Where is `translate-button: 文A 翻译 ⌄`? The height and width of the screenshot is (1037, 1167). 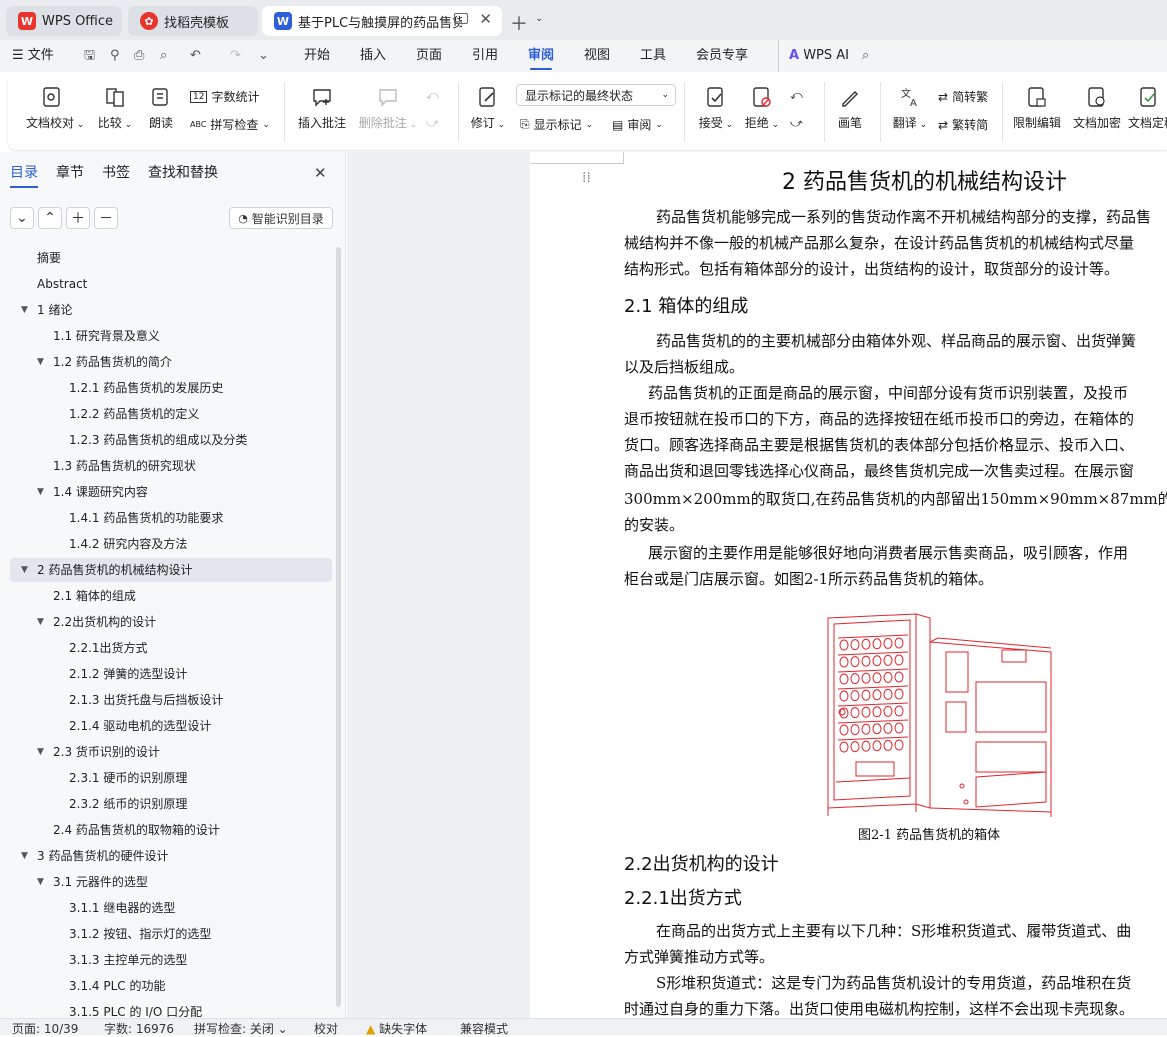 translate-button: 文A 翻译 ⌄ is located at coordinates (910, 108).